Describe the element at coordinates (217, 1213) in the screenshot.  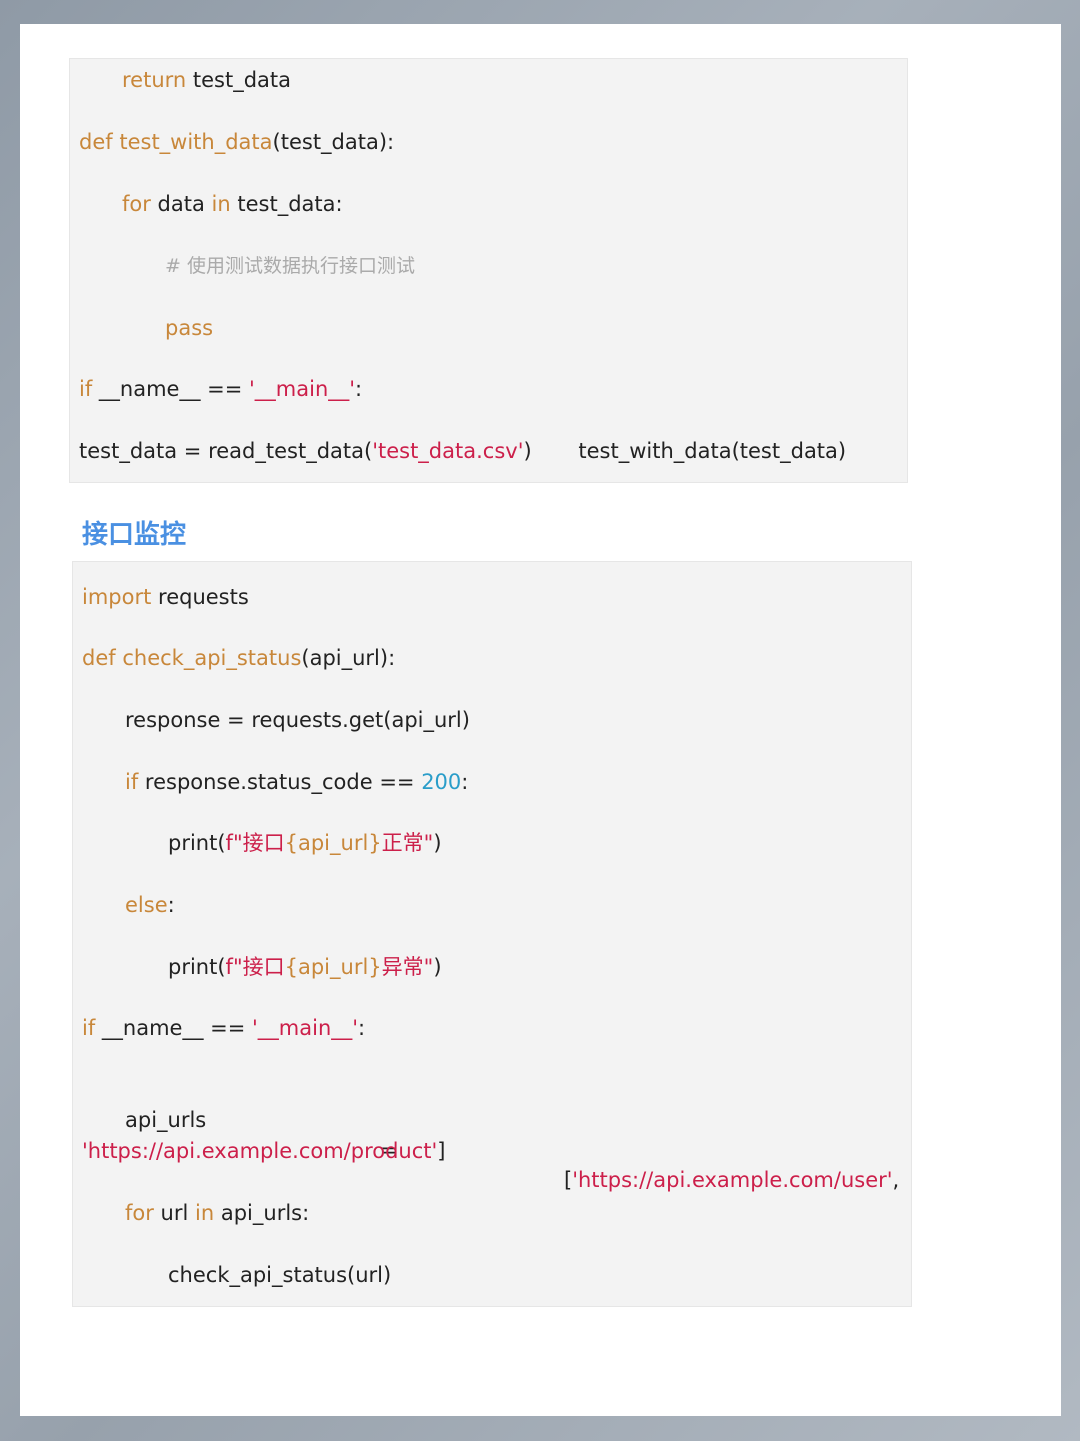
I see `code-line: for url in api_urls:` at that location.